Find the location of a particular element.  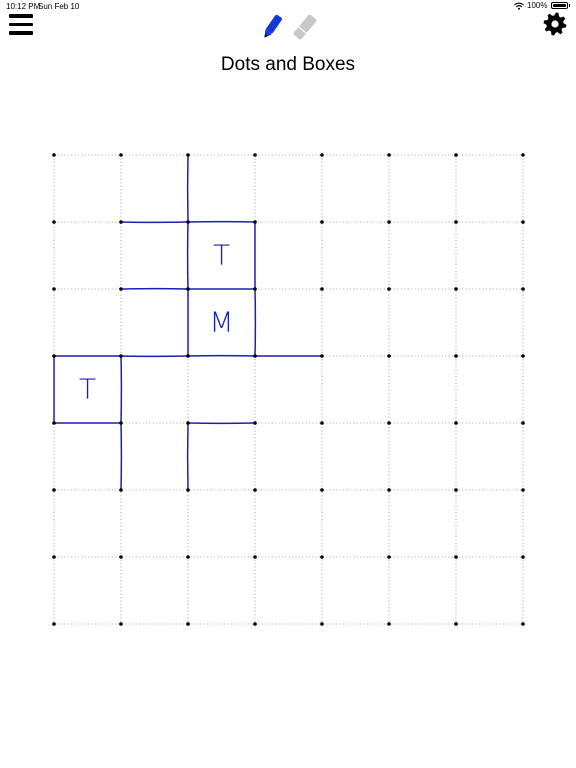

gear-hole is located at coordinates (555, 24).